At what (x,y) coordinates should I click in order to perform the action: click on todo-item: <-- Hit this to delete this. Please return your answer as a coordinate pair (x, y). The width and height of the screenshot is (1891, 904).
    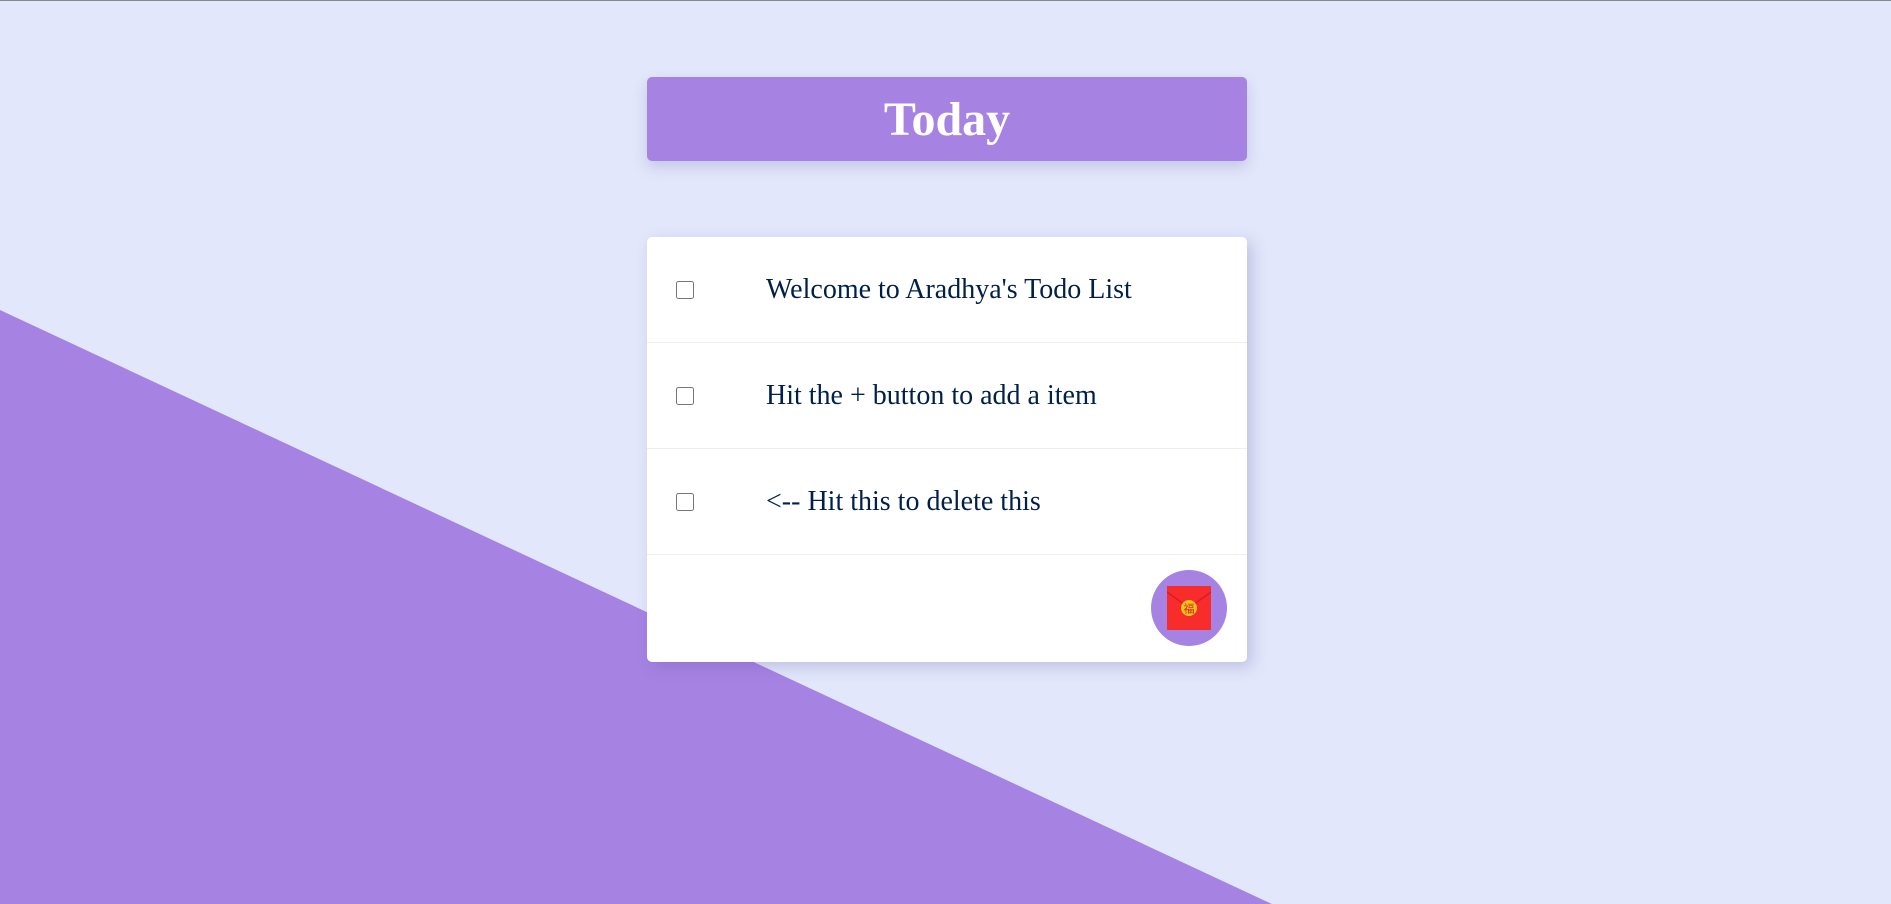
    Looking at the image, I should click on (947, 502).